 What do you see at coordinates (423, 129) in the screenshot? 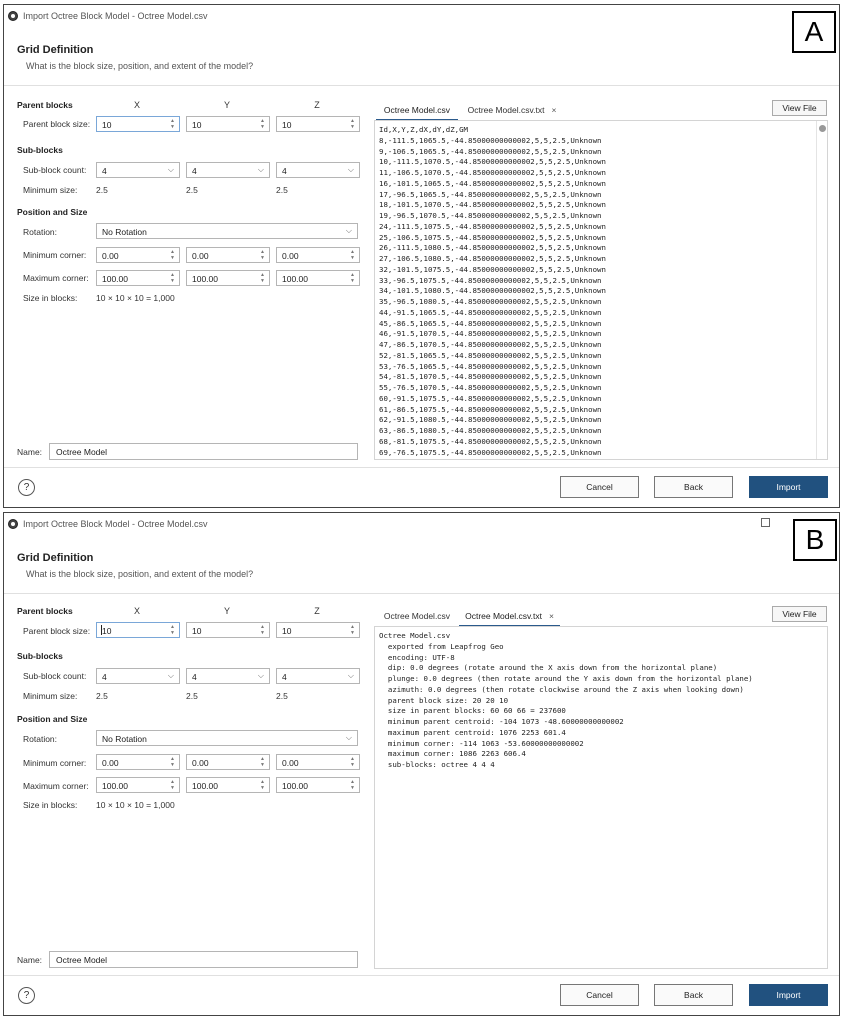
I see `file-preview-line: Id,X,Y,Z,dX,dY,dZ,GM` at bounding box center [423, 129].